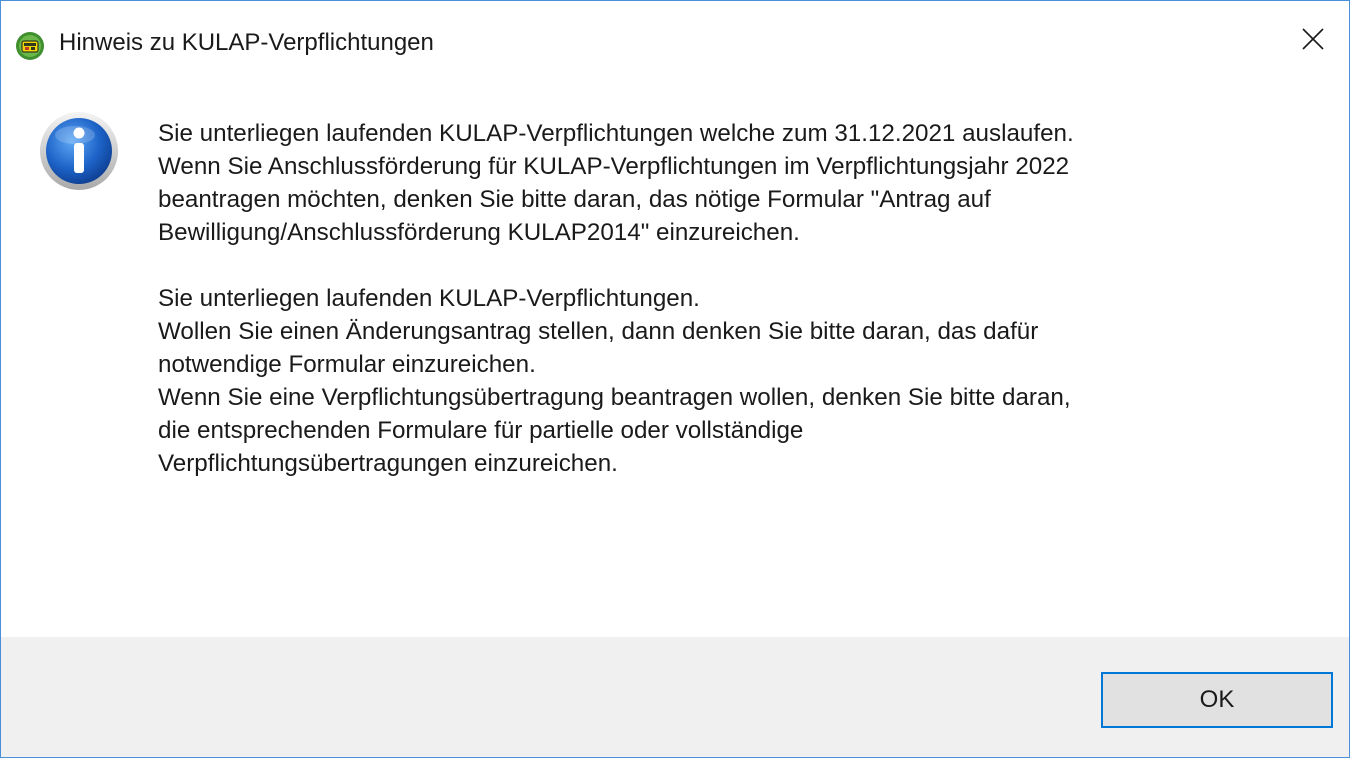 The width and height of the screenshot is (1350, 758). What do you see at coordinates (675, 39) in the screenshot?
I see `title-bar: Hinweis zu KULAP-Verpflichtungen` at bounding box center [675, 39].